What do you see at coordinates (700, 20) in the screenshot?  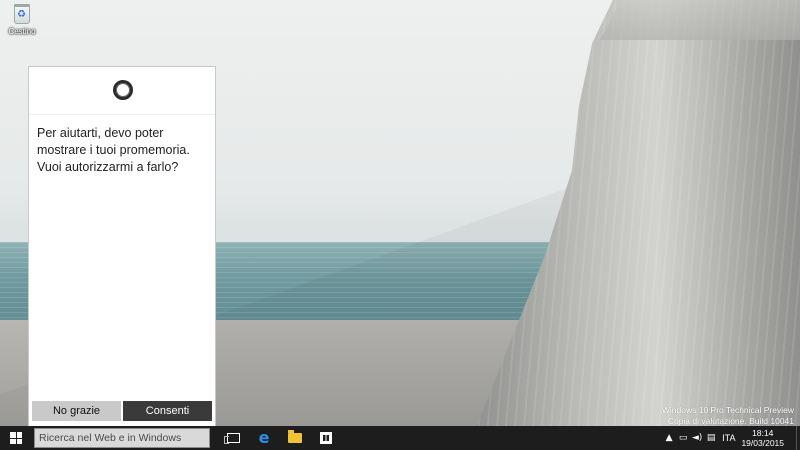 I see `wallpaper-wall-top` at bounding box center [700, 20].